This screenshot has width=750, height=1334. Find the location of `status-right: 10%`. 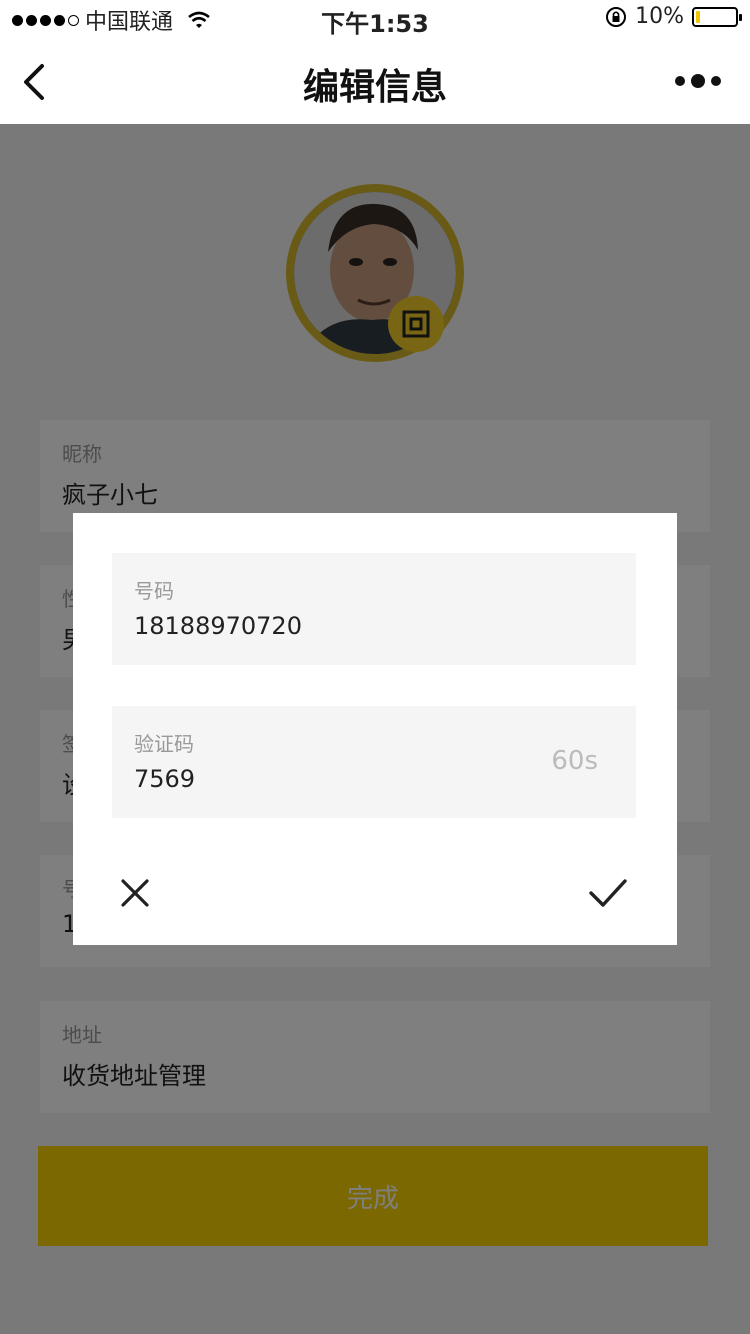

status-right: 10% is located at coordinates (673, 16).